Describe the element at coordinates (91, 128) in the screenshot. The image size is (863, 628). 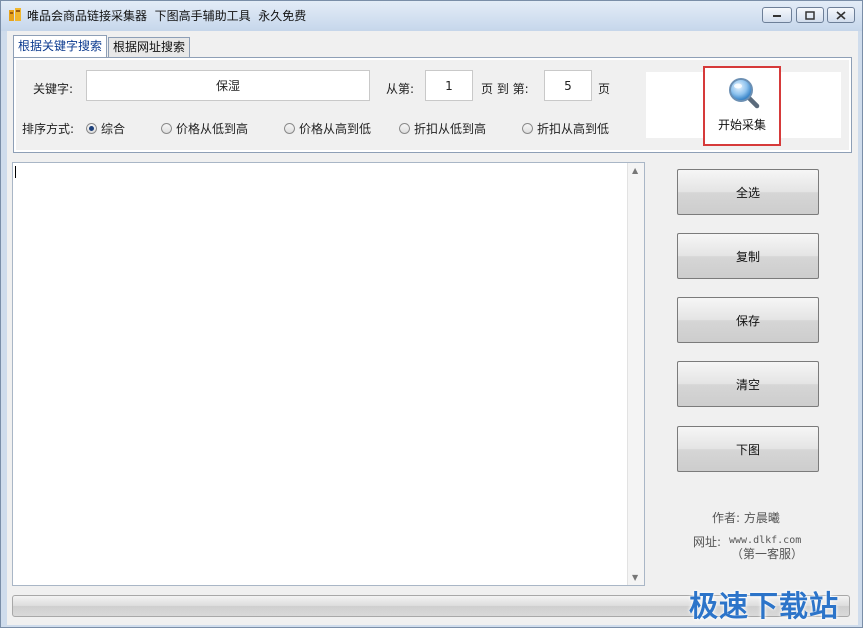
I see `radio-selected-icon` at that location.